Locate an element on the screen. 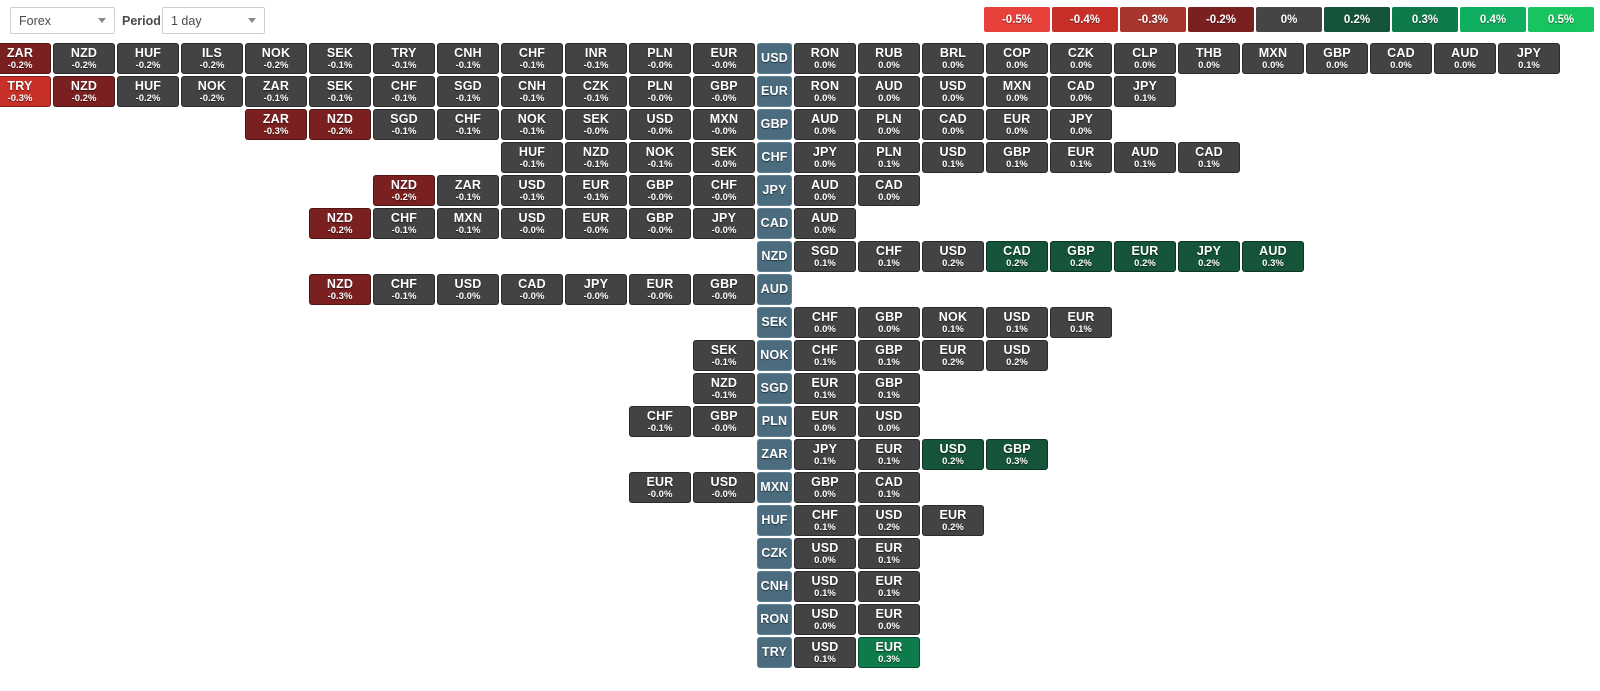 Image resolution: width=1600 pixels, height=691 pixels. heatmap-cell-usd-ils: ILS -0.2% is located at coordinates (212, 58).